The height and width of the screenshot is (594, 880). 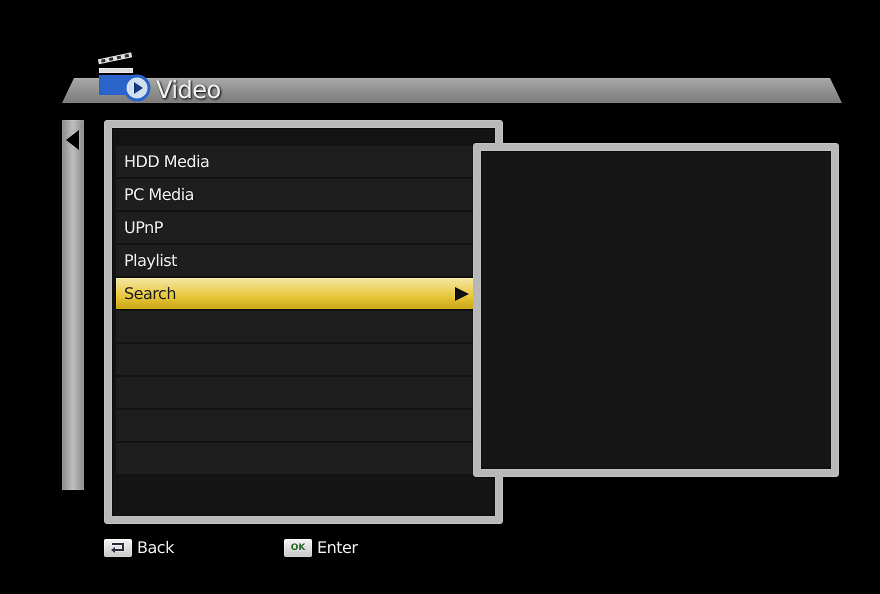 What do you see at coordinates (294, 161) in the screenshot?
I see `menu-item: HDD Media` at bounding box center [294, 161].